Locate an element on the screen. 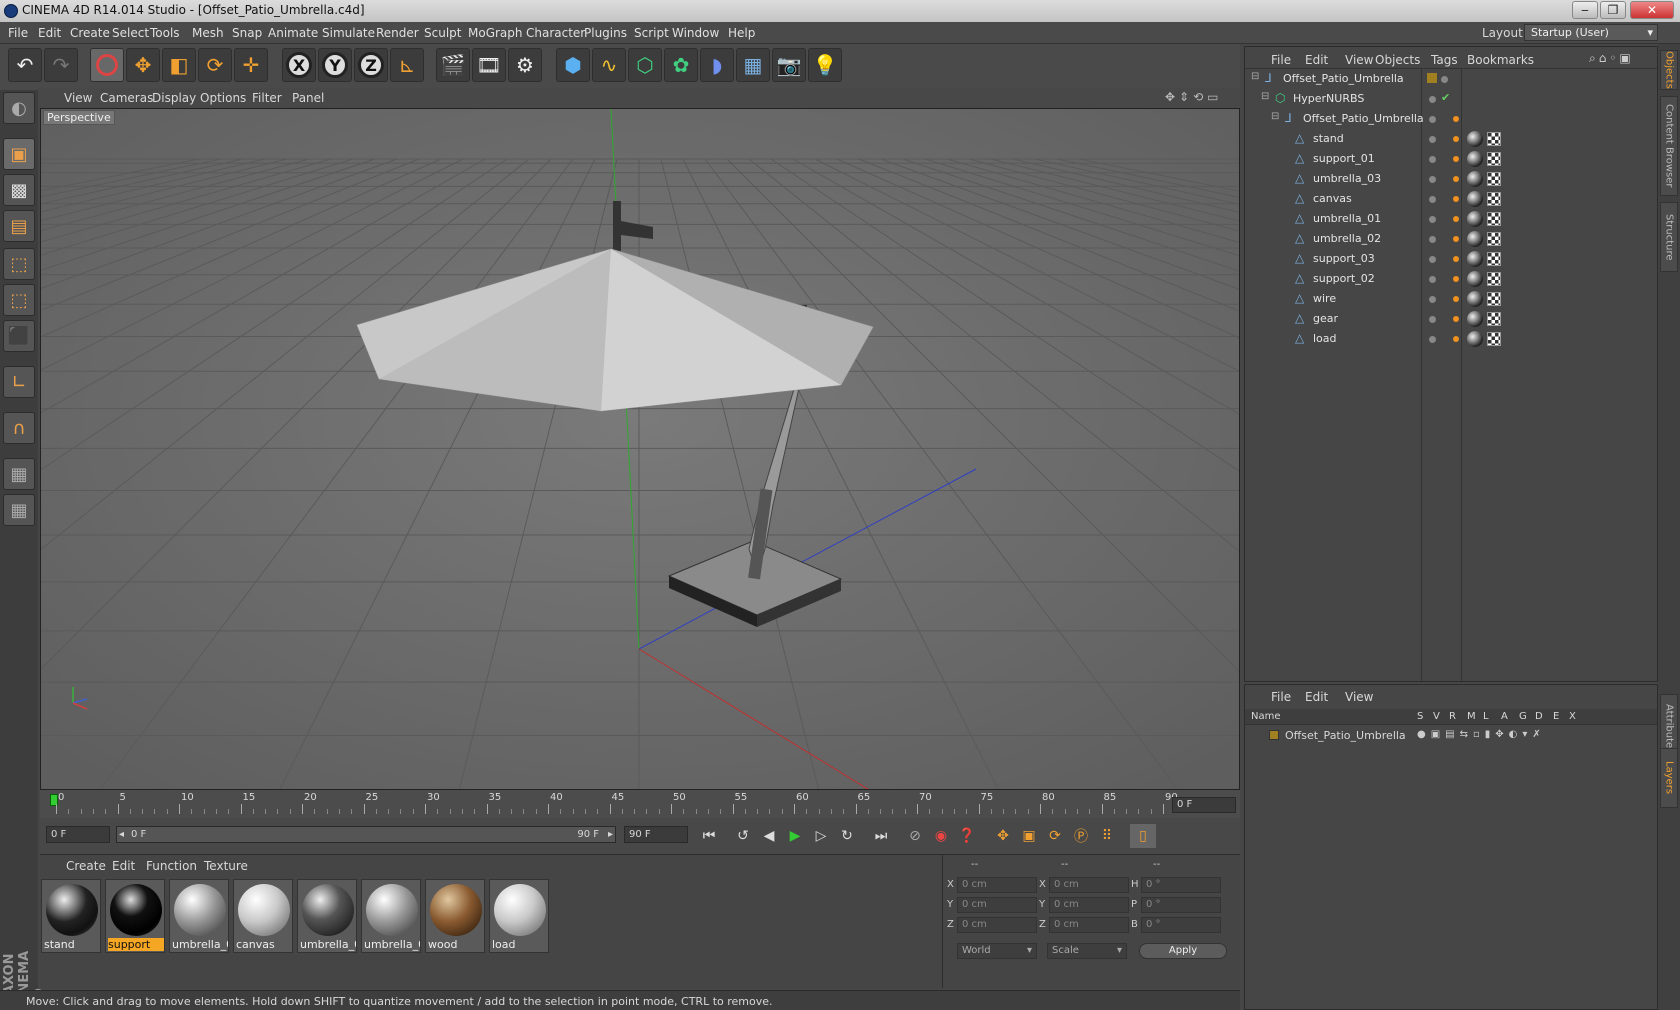 The width and height of the screenshot is (1680, 1010). spline-icon: ∿ is located at coordinates (609, 65).